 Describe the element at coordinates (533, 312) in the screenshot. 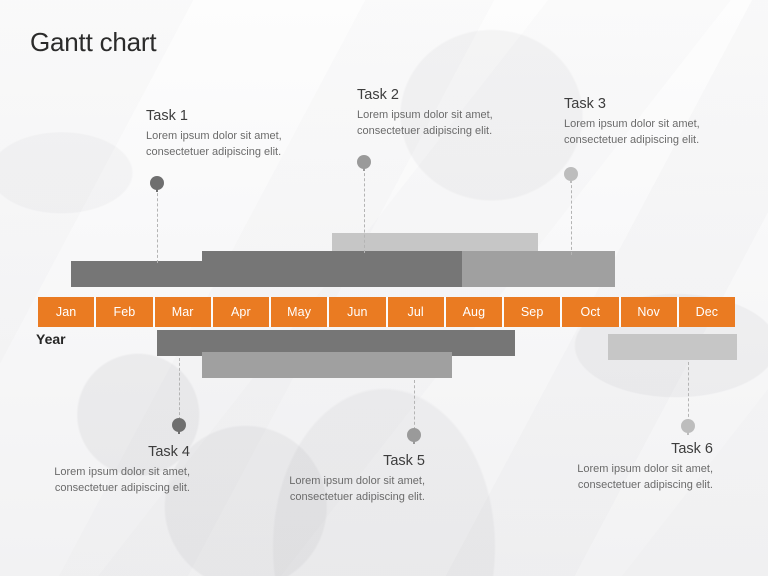

I see `month-cell-sep: Sep` at that location.